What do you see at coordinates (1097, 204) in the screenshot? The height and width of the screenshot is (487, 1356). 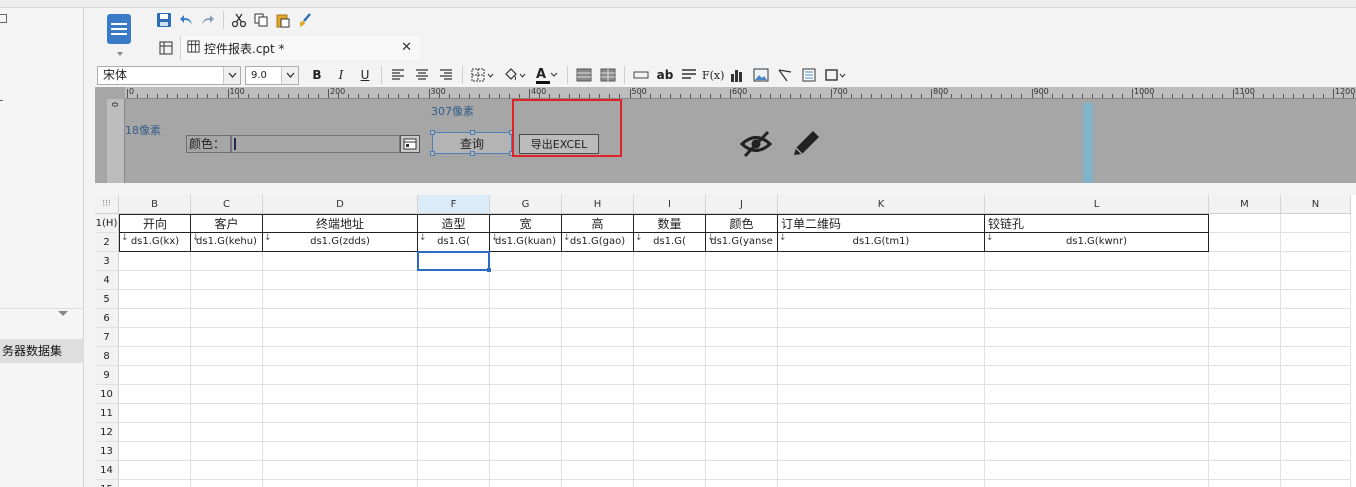 I see `column-header-l: L` at bounding box center [1097, 204].